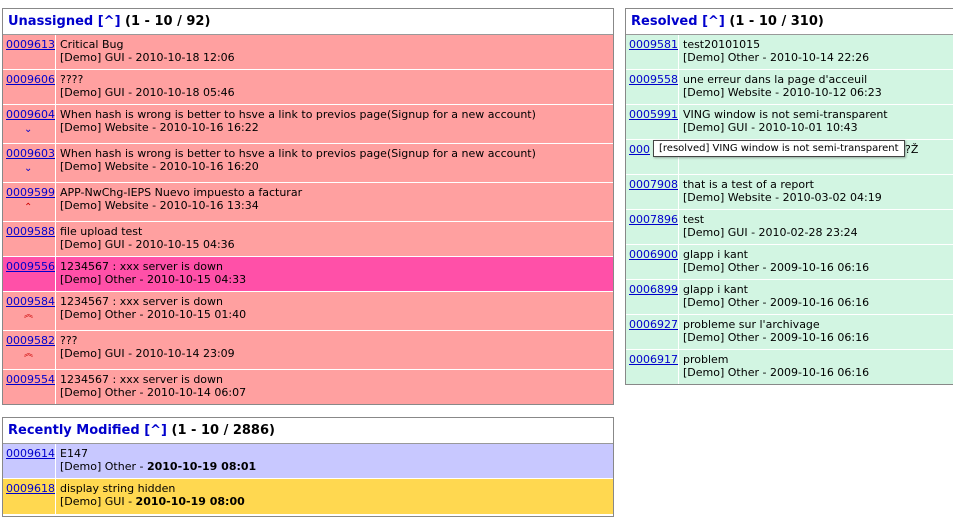  I want to click on issue-meta: [Demo] Website - 2010-10-12 06:23, so click(782, 92).